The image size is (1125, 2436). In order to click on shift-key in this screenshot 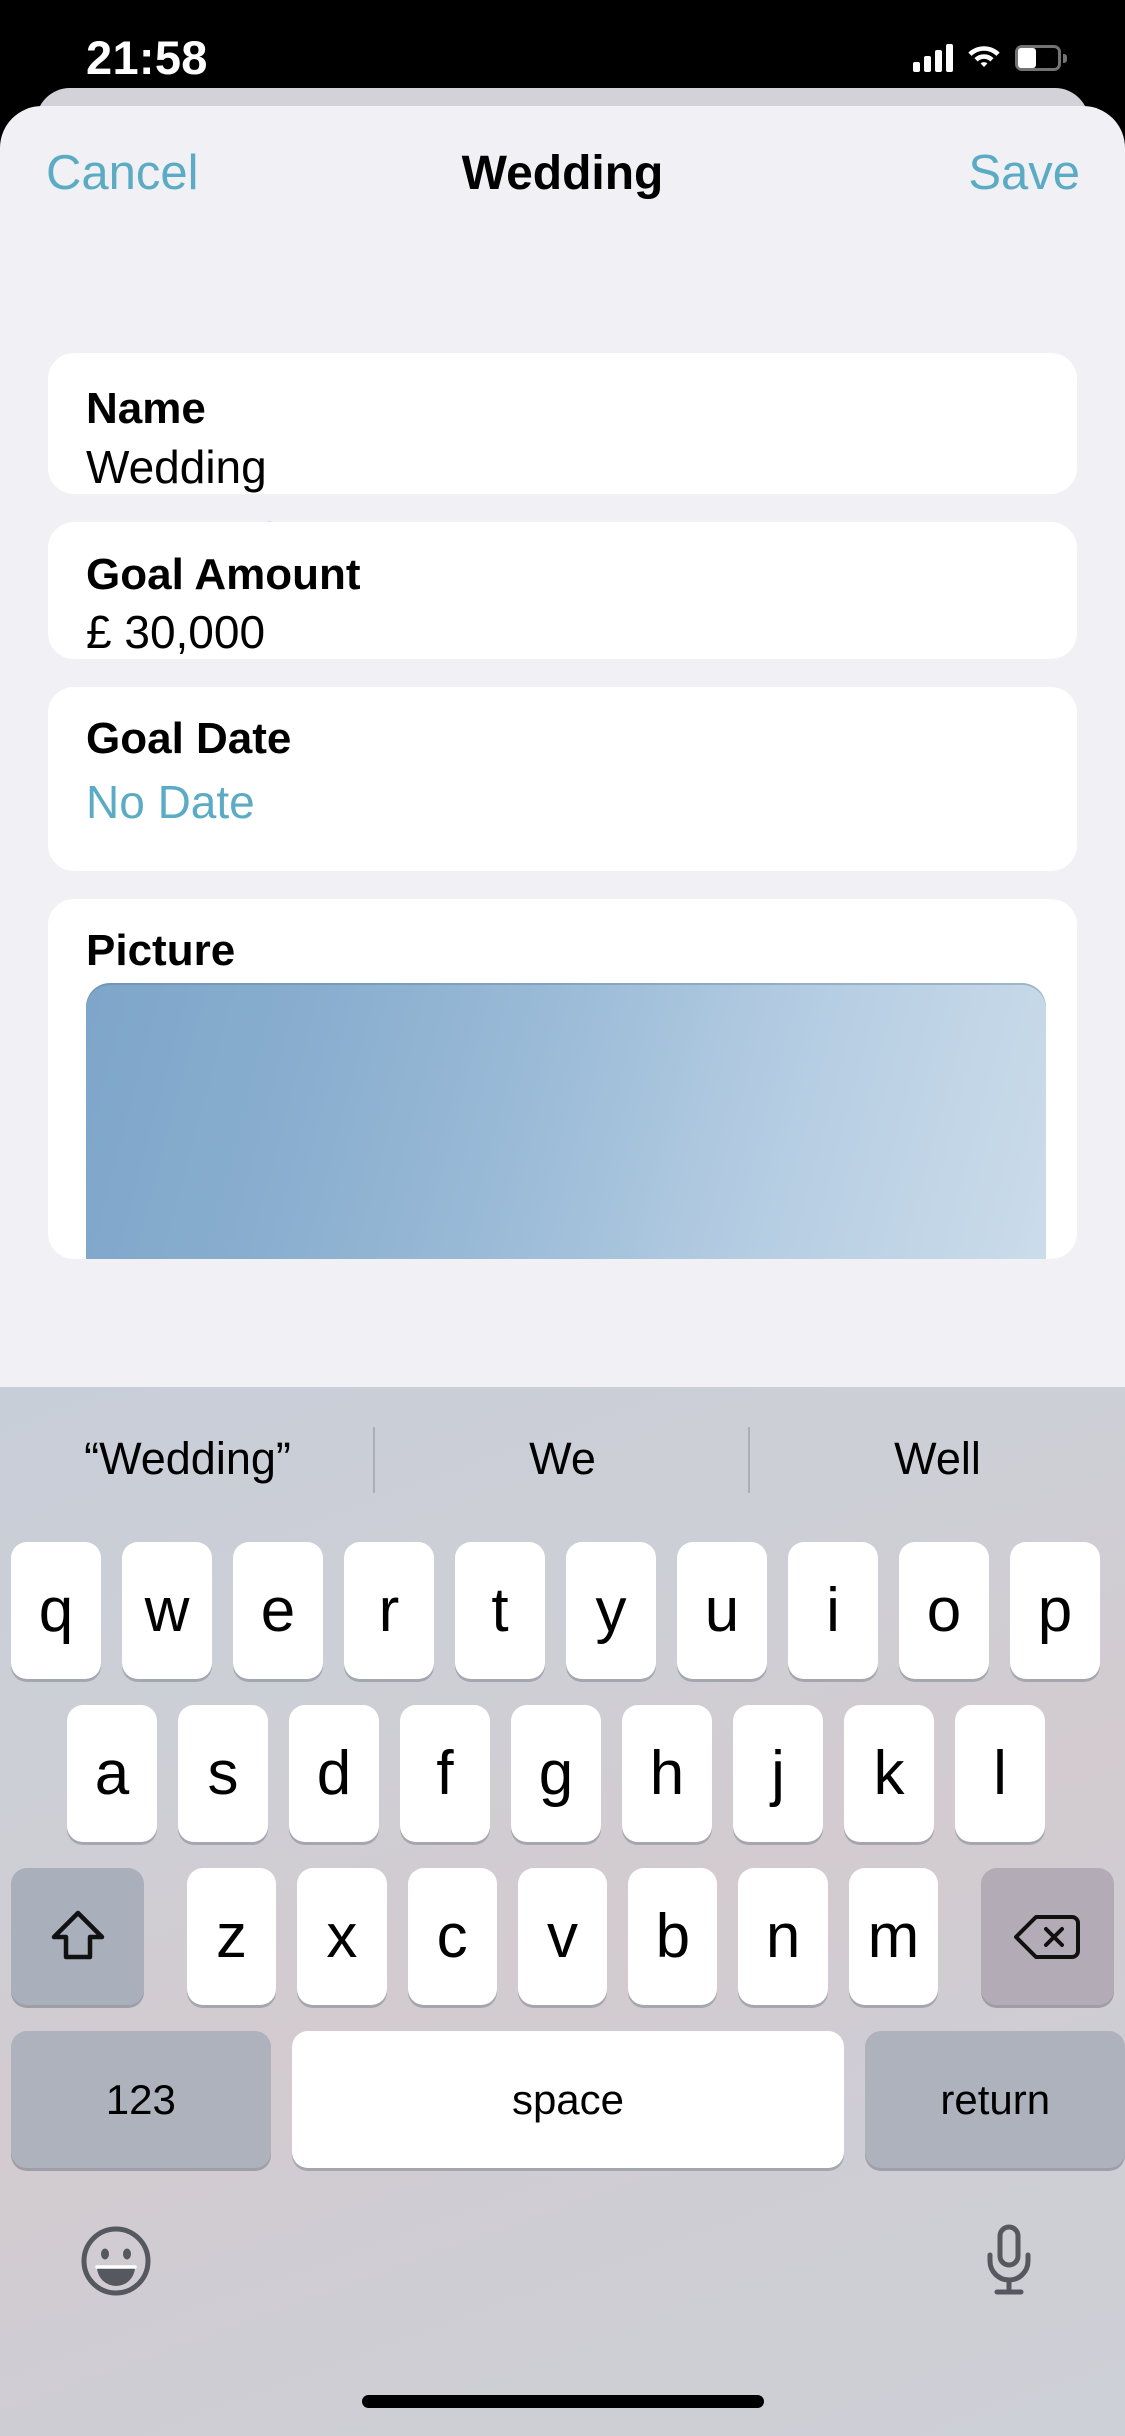, I will do `click(77, 1936)`.